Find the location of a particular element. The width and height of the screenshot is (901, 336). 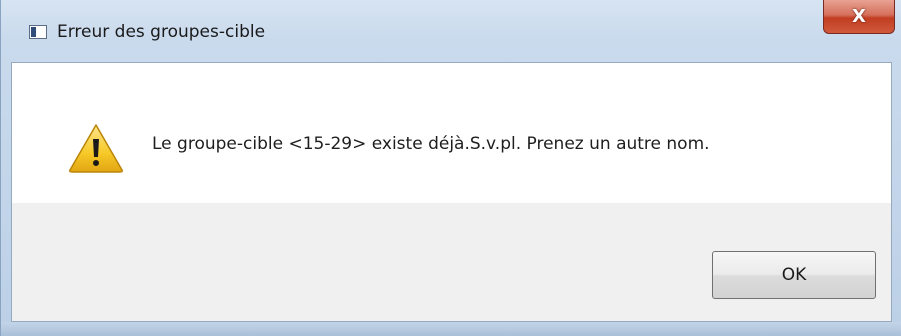

warning-icon is located at coordinates (96, 148).